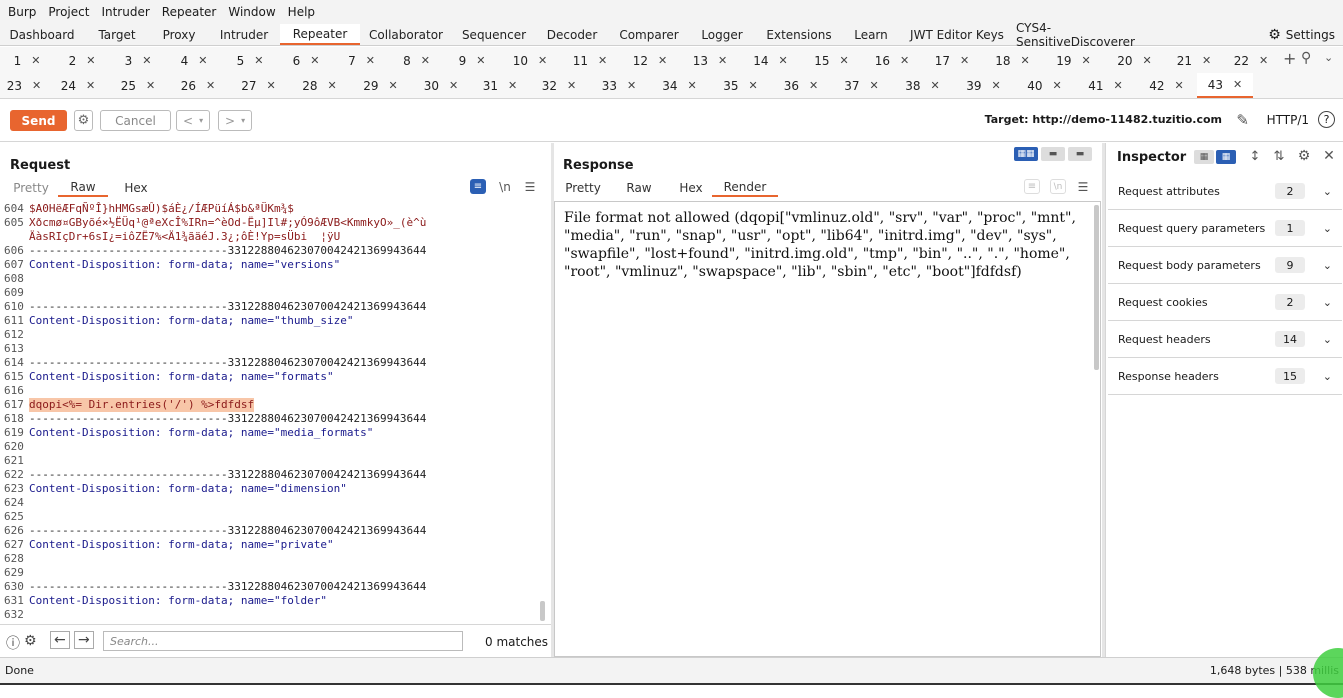  What do you see at coordinates (831, 60) in the screenshot?
I see `repeater-tab-15: 15 ✕` at bounding box center [831, 60].